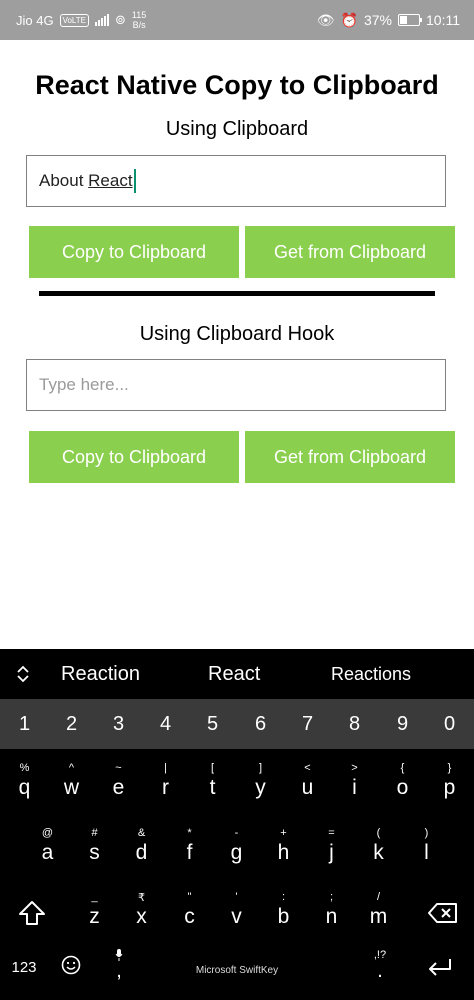 This screenshot has width=474, height=1000. I want to click on key-g: -g, so click(236, 851).